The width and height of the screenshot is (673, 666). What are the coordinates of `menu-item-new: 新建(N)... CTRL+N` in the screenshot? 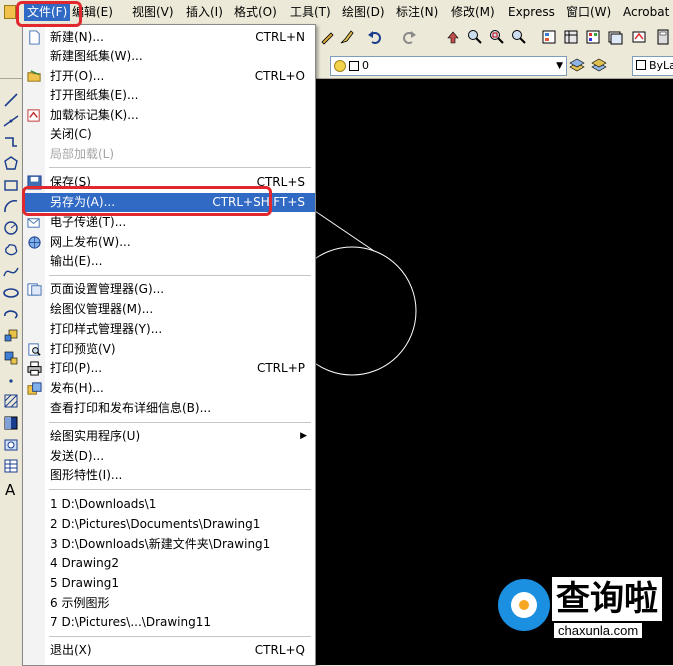 It's located at (169, 37).